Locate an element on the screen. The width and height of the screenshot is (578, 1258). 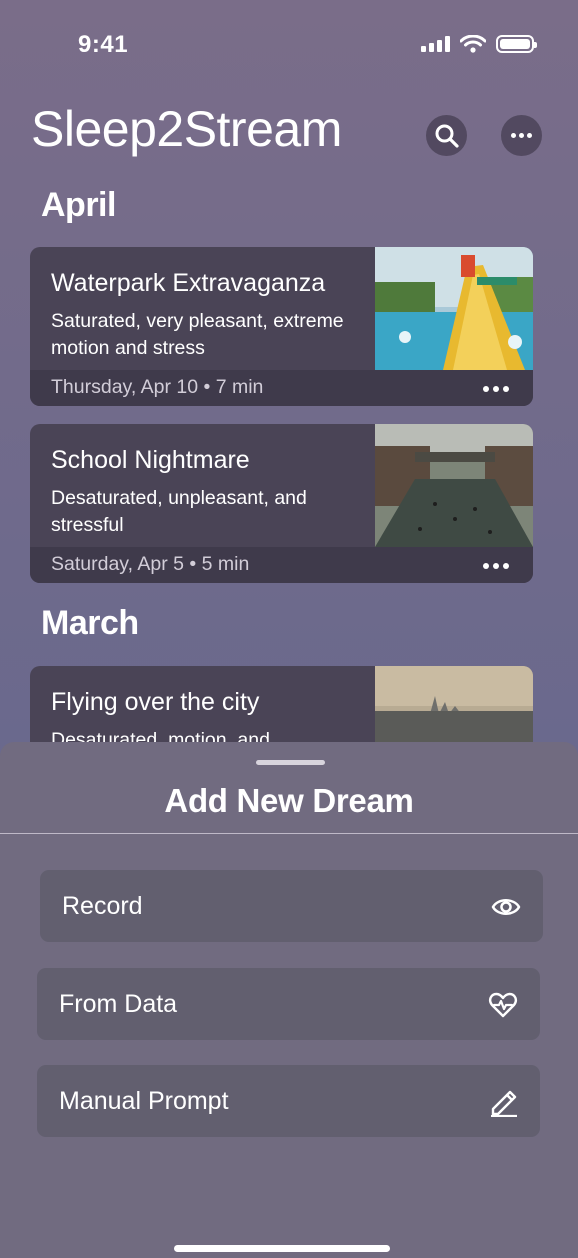
option-label: Manual Prompt is located at coordinates (144, 1101).